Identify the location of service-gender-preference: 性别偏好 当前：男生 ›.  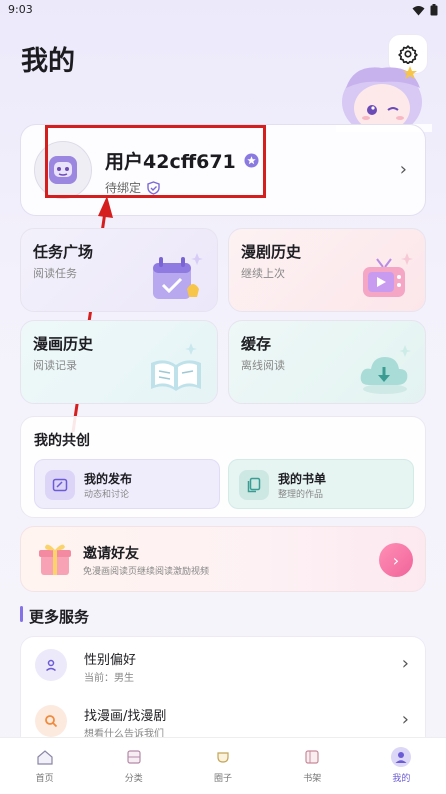
(223, 665).